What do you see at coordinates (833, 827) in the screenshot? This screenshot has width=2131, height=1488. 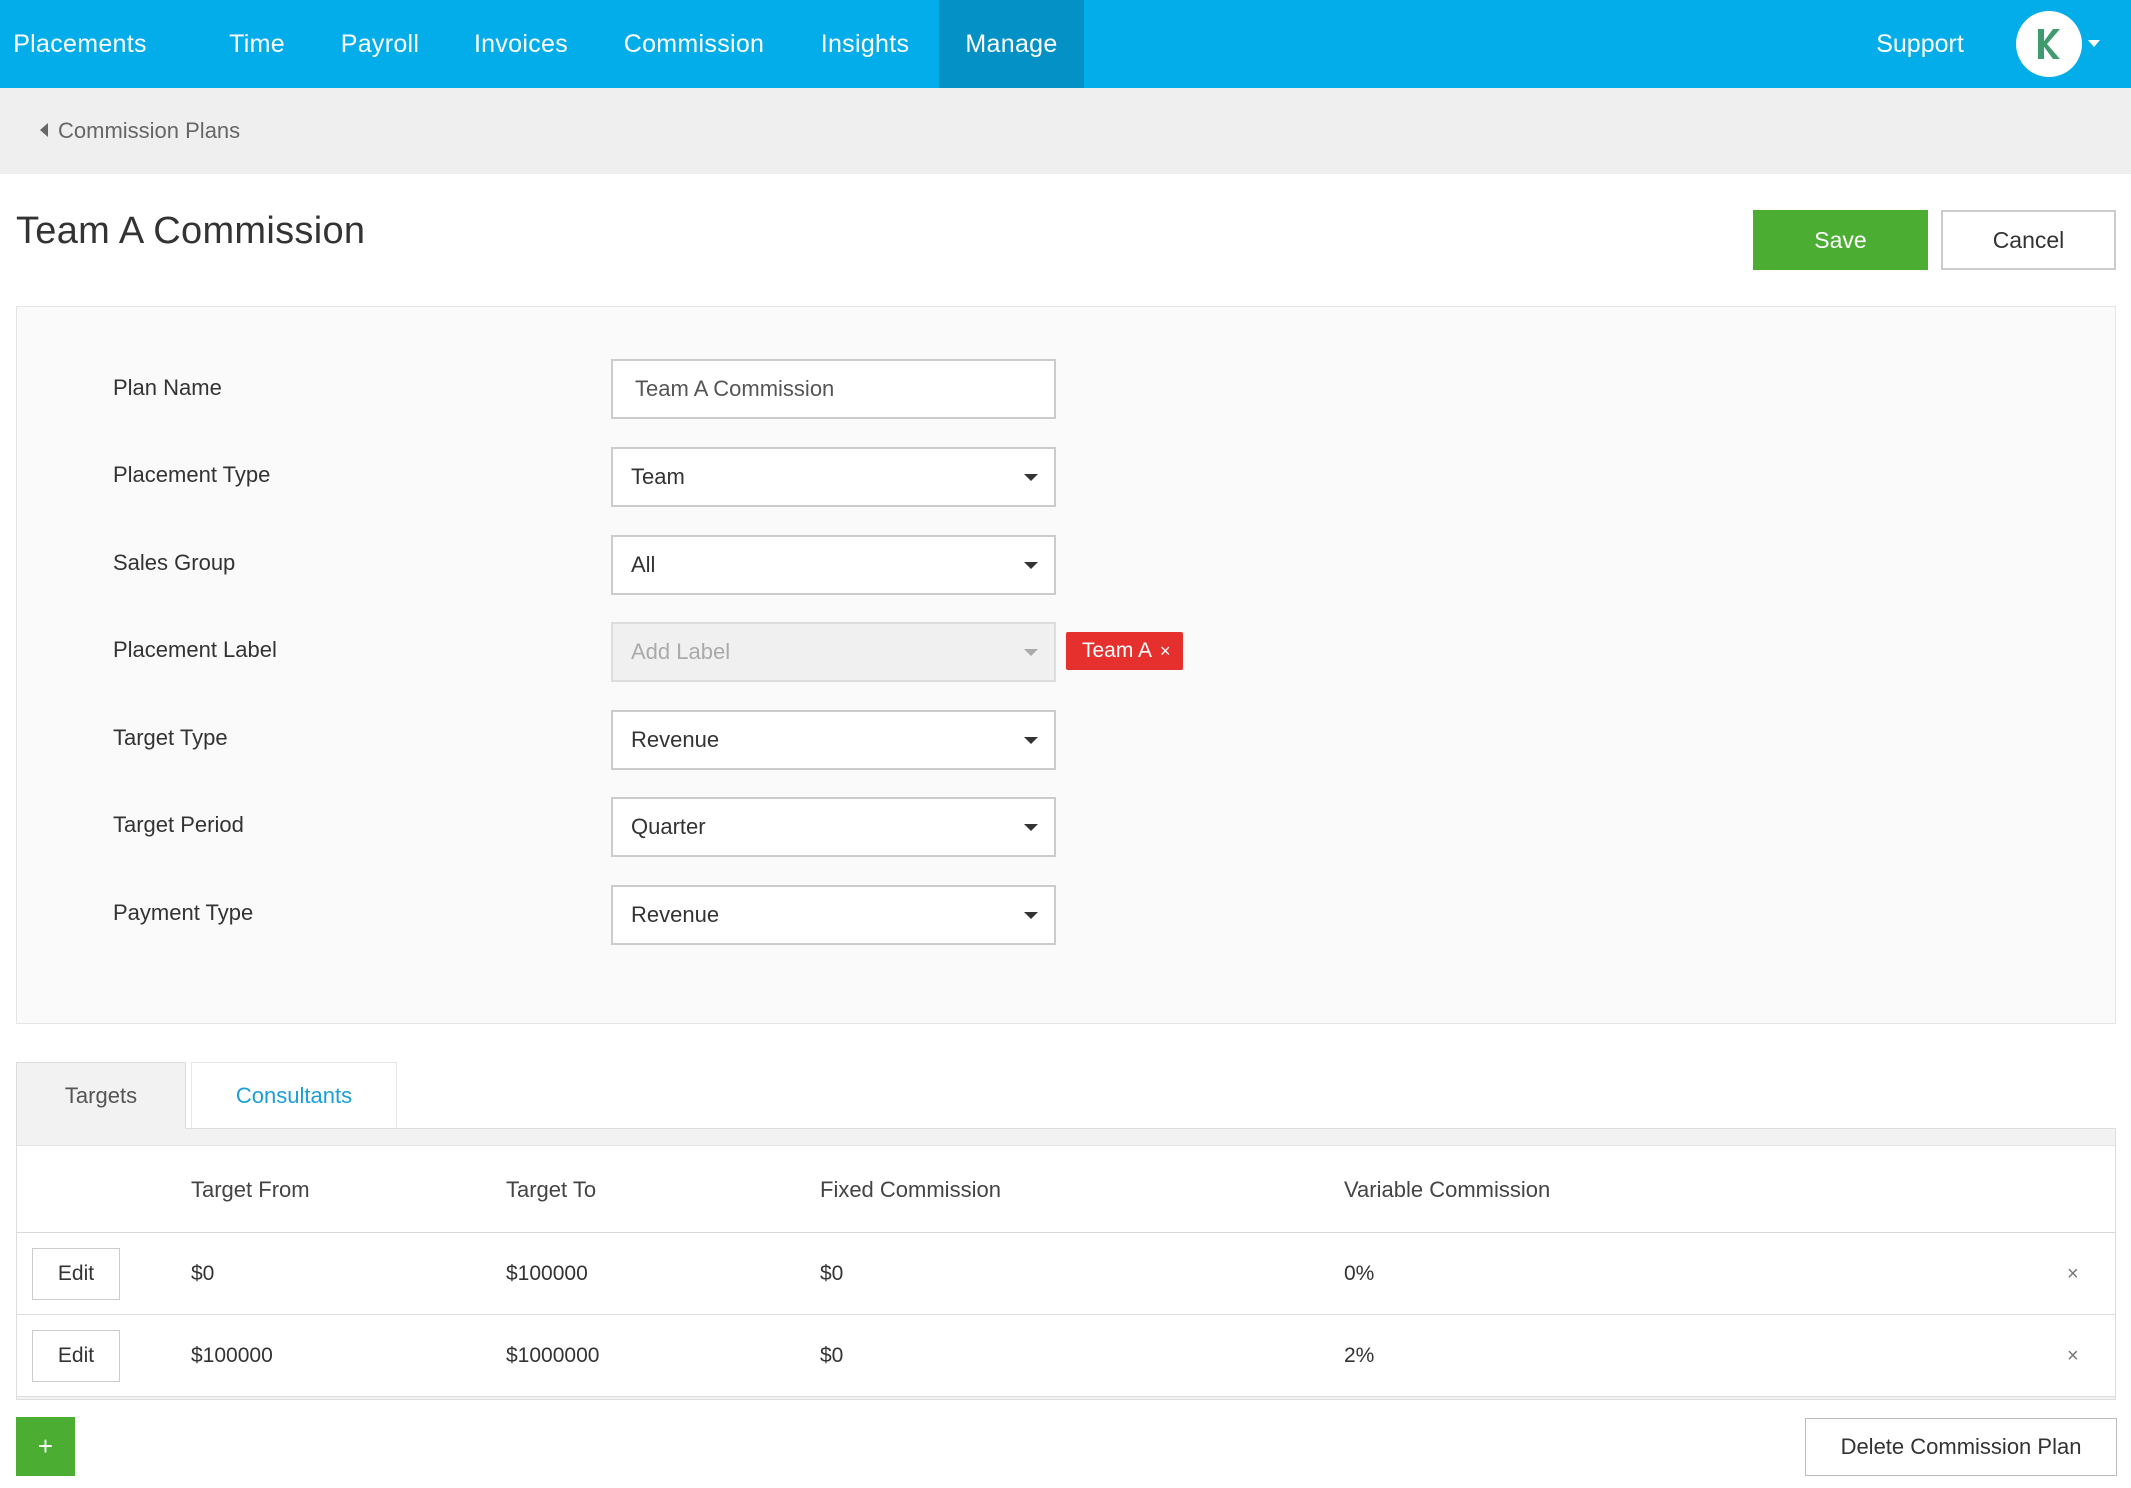 I see `target-period-select: Quarter` at bounding box center [833, 827].